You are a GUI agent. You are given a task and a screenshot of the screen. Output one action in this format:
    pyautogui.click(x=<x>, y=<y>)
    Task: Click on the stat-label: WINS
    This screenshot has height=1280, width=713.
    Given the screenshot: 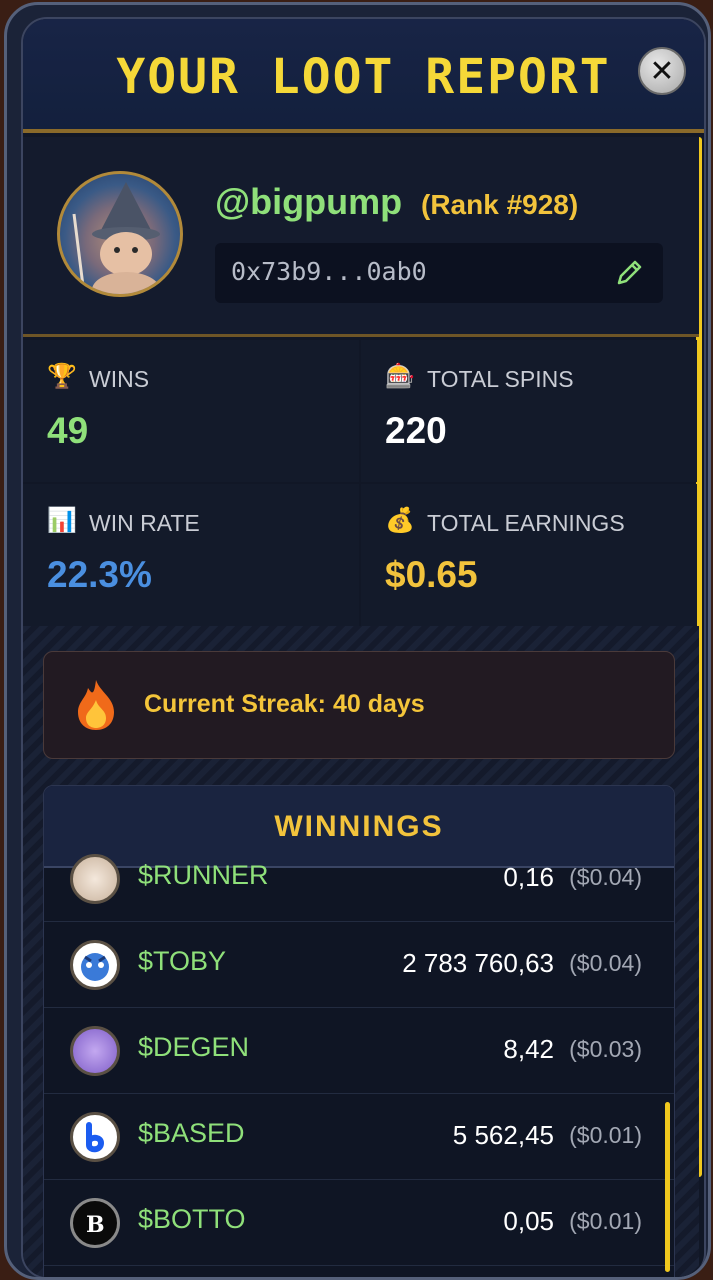 What is the action you would take?
    pyautogui.click(x=119, y=379)
    